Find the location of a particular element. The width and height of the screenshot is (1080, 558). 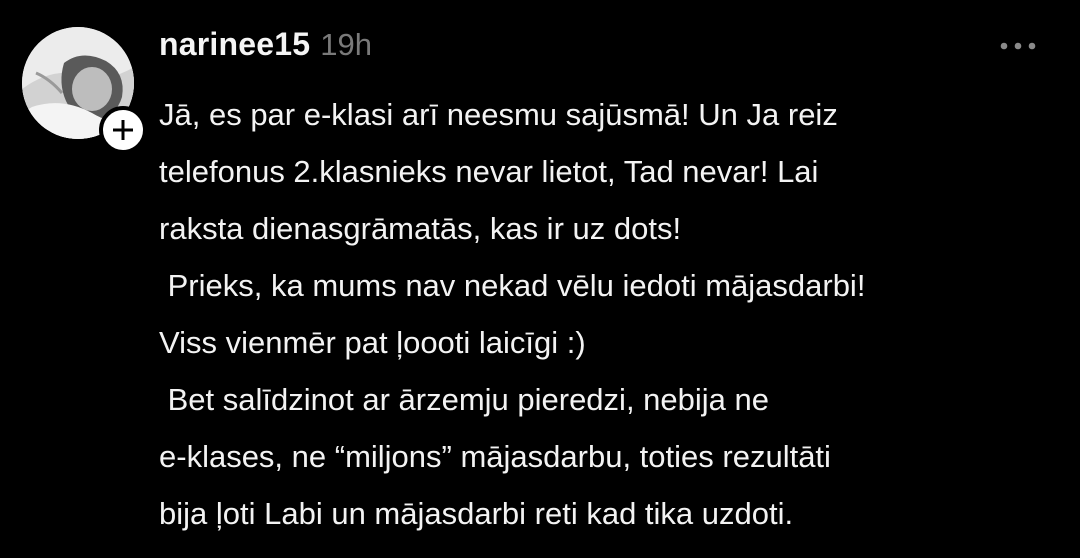

more-options-button is located at coordinates (1018, 46).